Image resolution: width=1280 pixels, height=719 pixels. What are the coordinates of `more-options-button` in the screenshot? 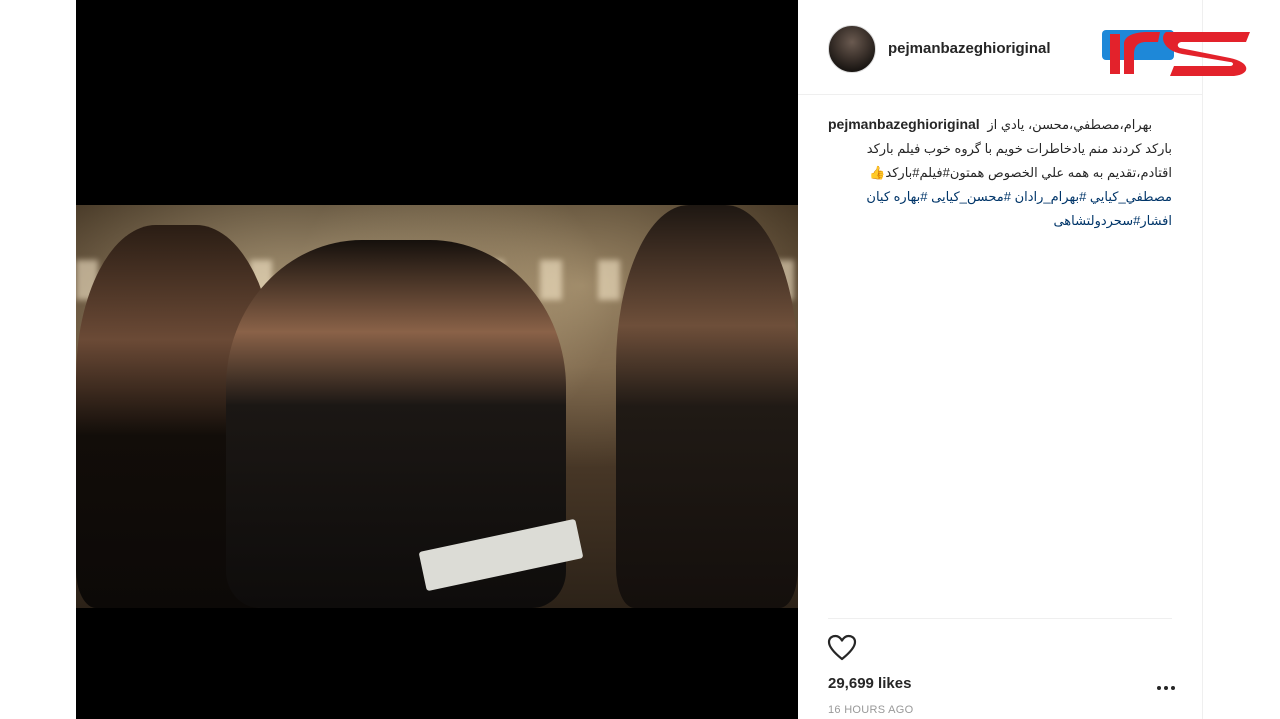 It's located at (1166, 688).